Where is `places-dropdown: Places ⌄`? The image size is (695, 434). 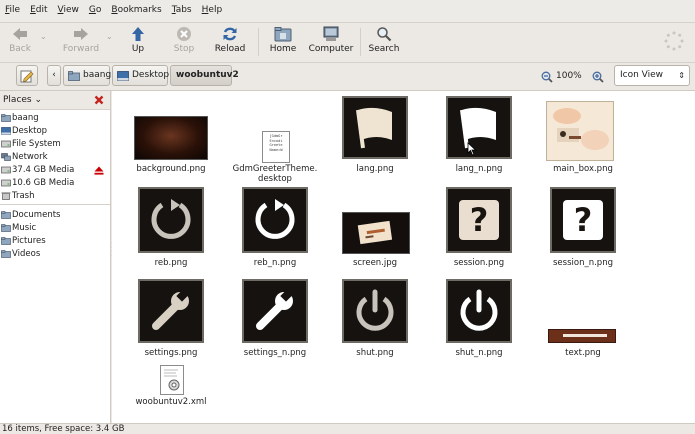
places-dropdown: Places ⌄ is located at coordinates (22, 100).